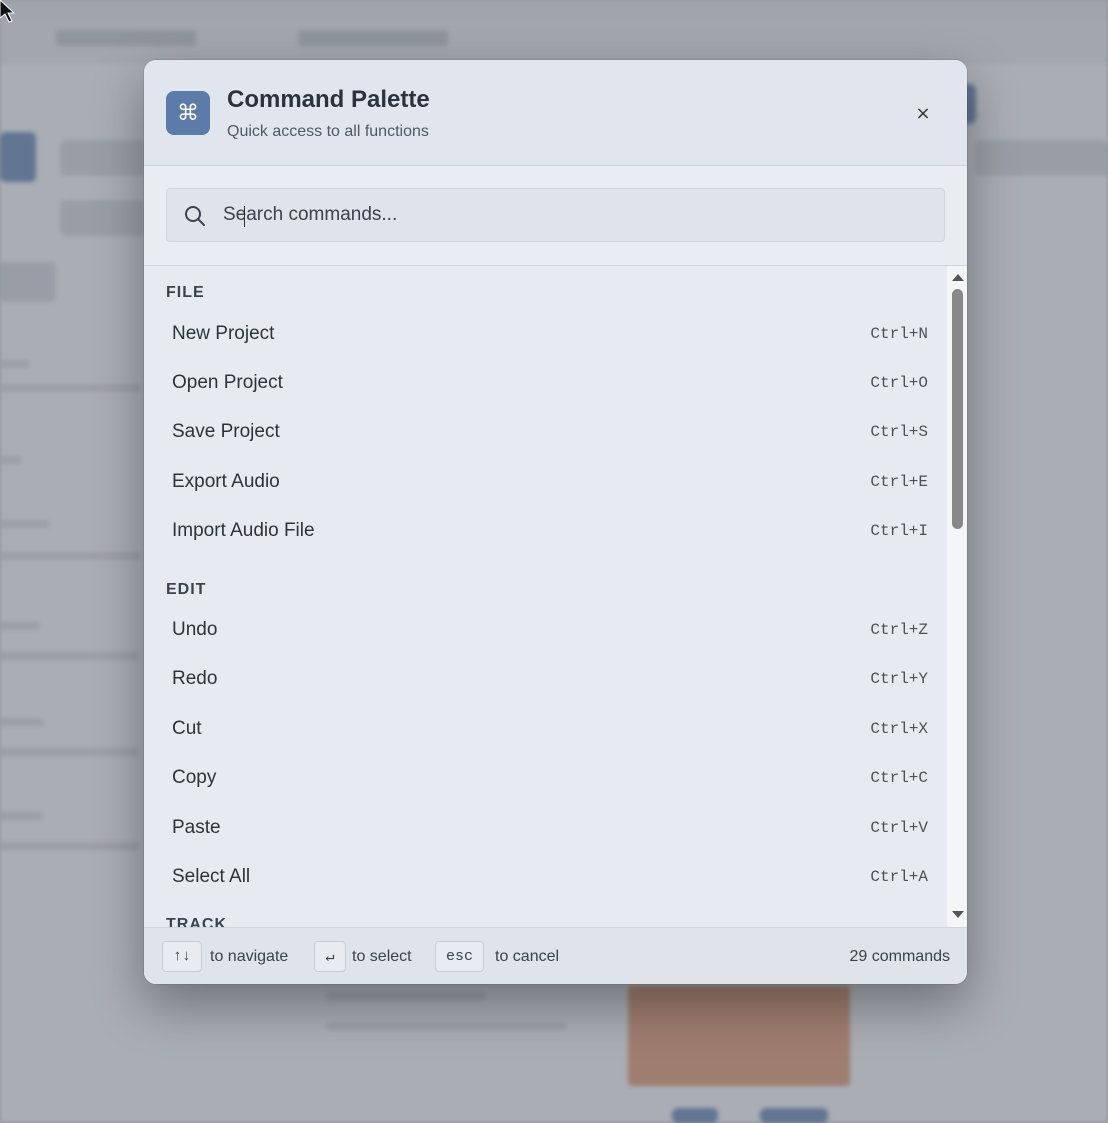  What do you see at coordinates (244, 216) in the screenshot?
I see `text-caret` at bounding box center [244, 216].